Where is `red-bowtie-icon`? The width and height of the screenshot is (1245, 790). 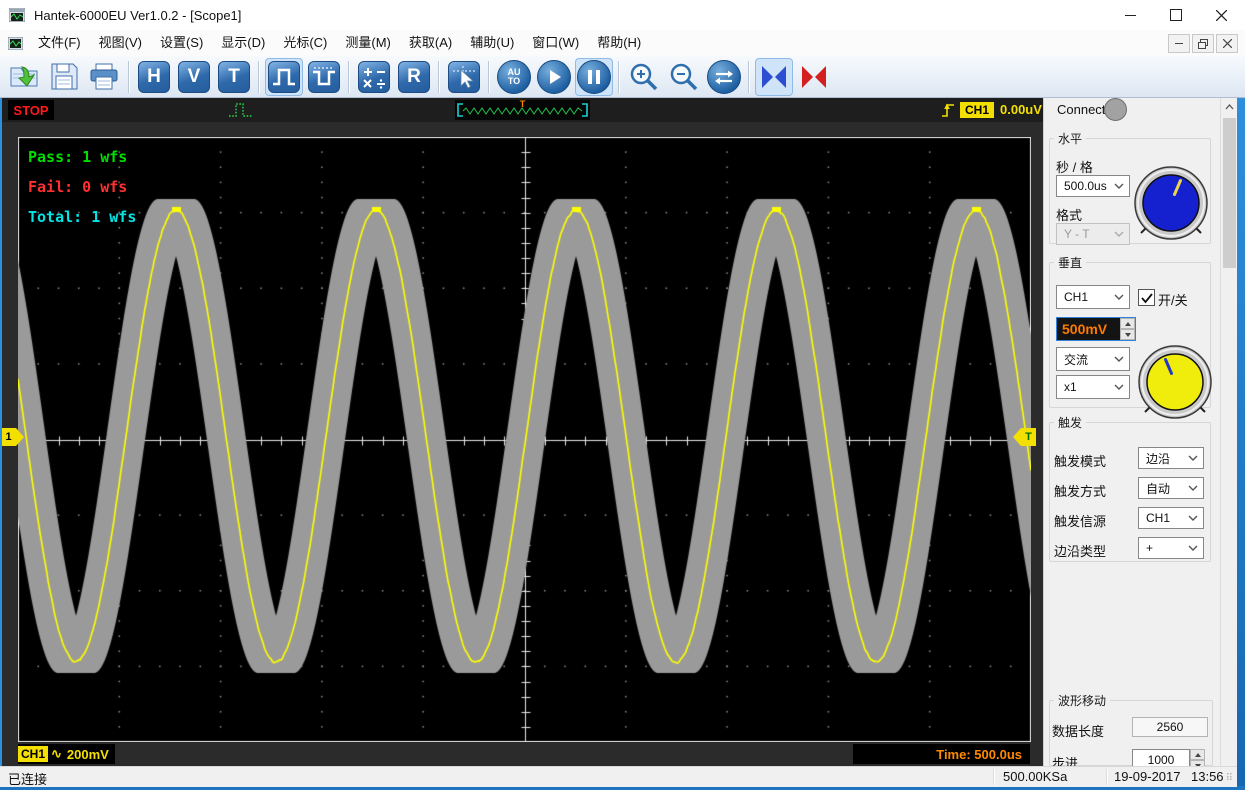
red-bowtie-icon is located at coordinates (814, 76).